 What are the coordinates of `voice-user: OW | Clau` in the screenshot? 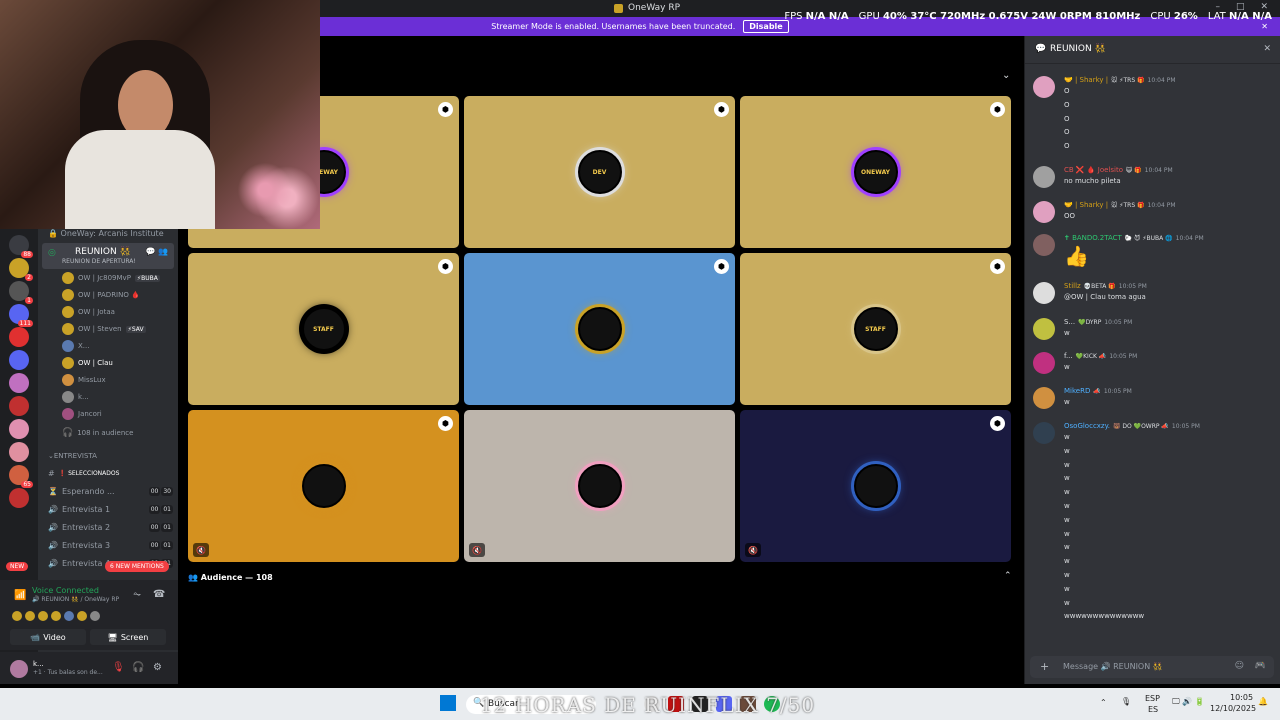 It's located at (117, 363).